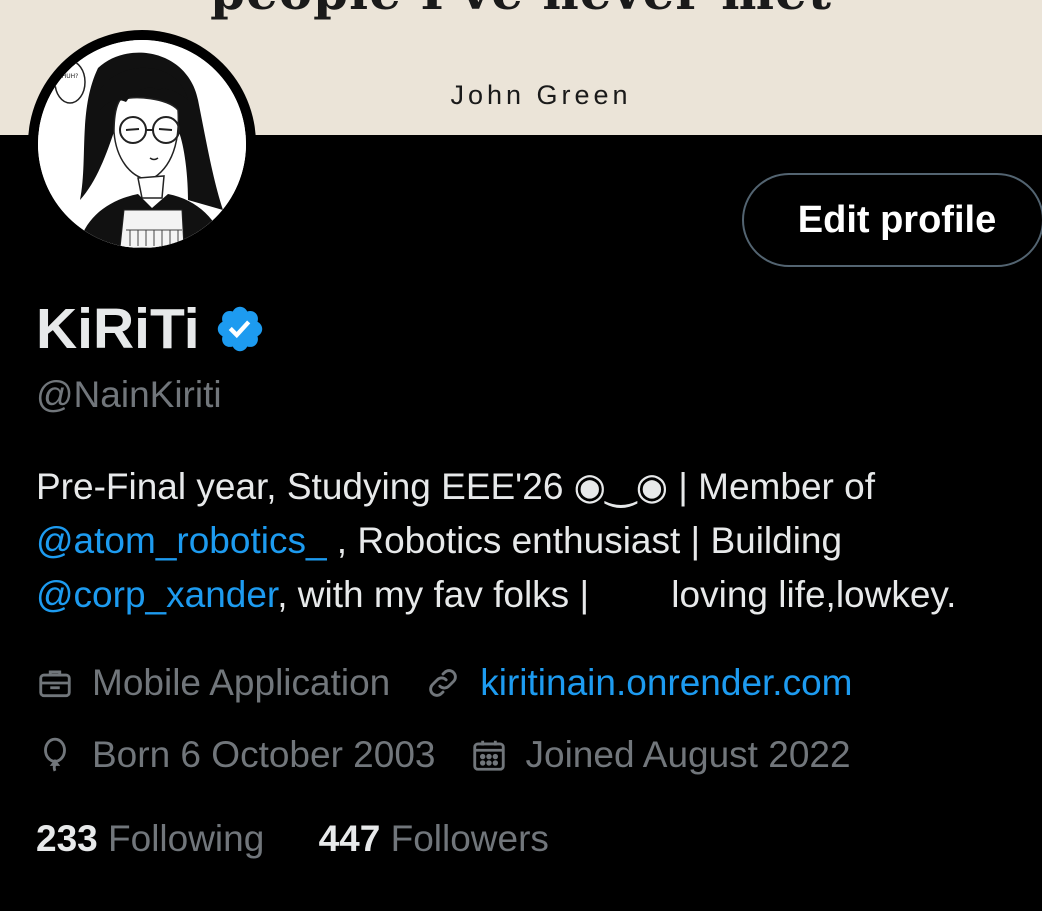 This screenshot has width=1042, height=911. I want to click on birthday-item: Born 6 October 2003, so click(236, 755).